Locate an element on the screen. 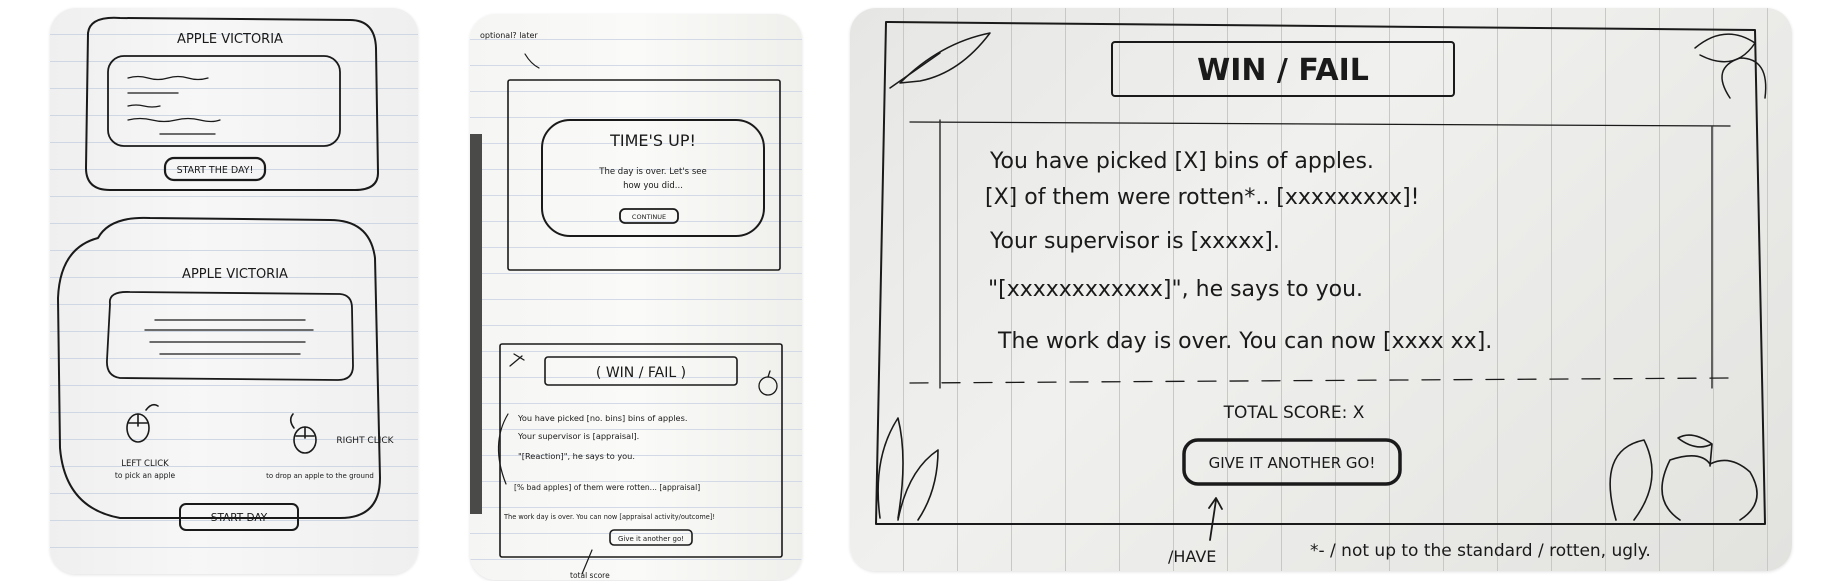 This screenshot has height=581, width=1840. apple-icon is located at coordinates (768, 383).